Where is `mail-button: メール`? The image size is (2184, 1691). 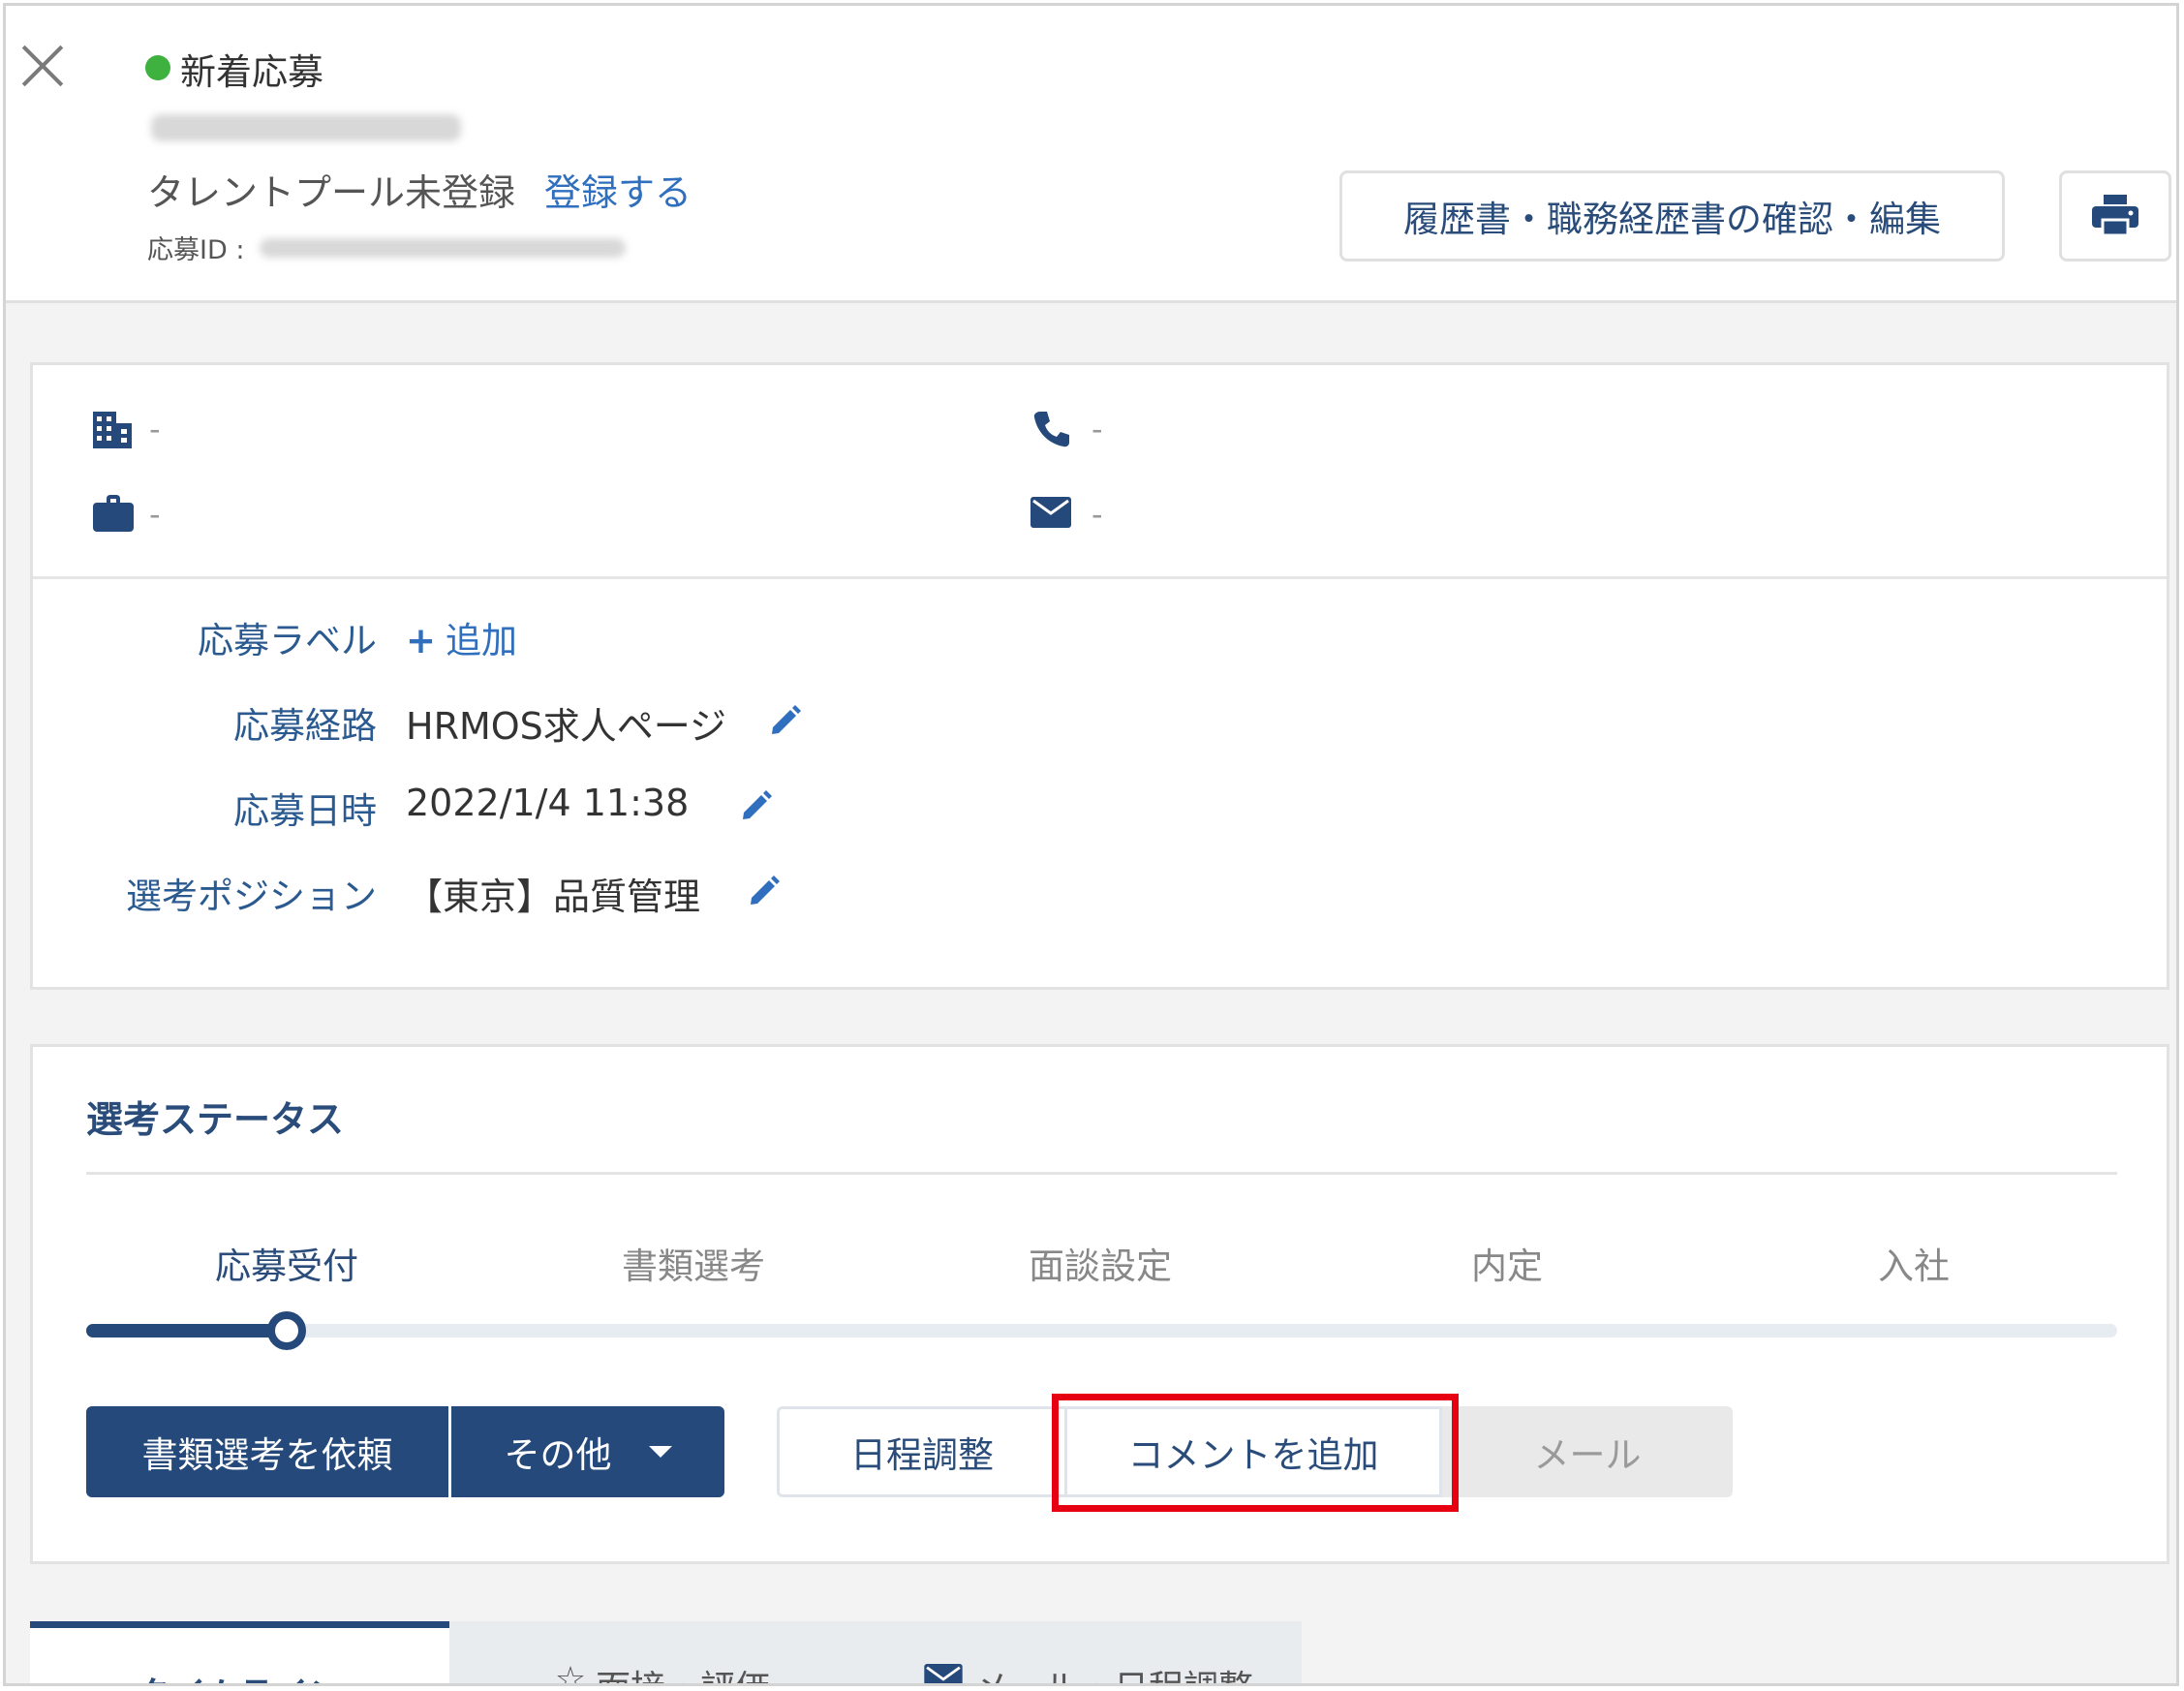
mail-button: メール is located at coordinates (1588, 1451).